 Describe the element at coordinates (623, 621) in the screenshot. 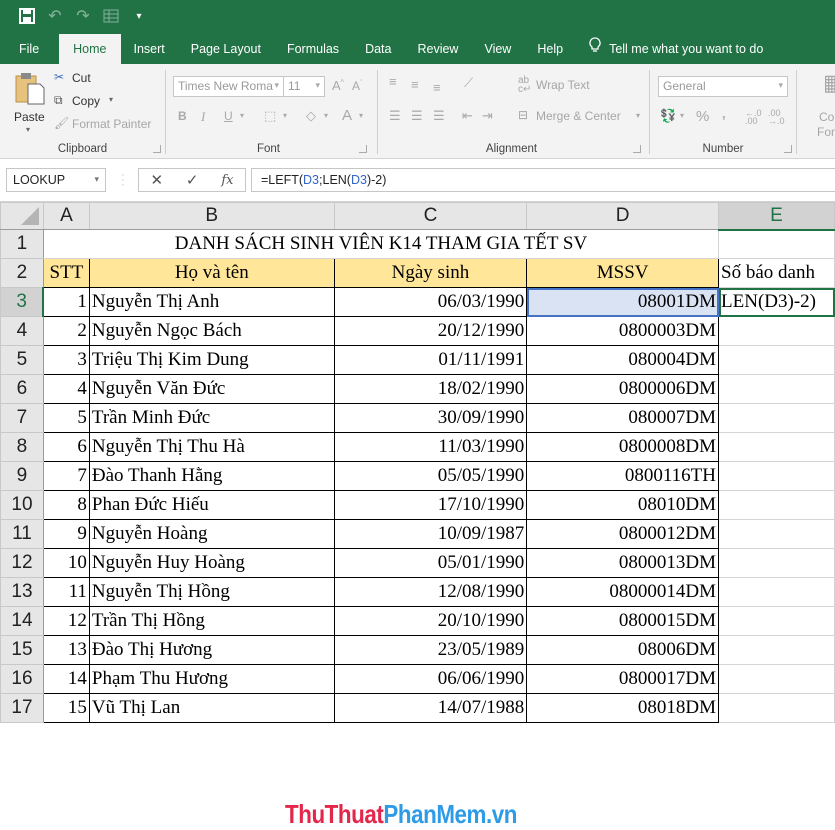

I see `mssv-cell: 0800015DM` at that location.